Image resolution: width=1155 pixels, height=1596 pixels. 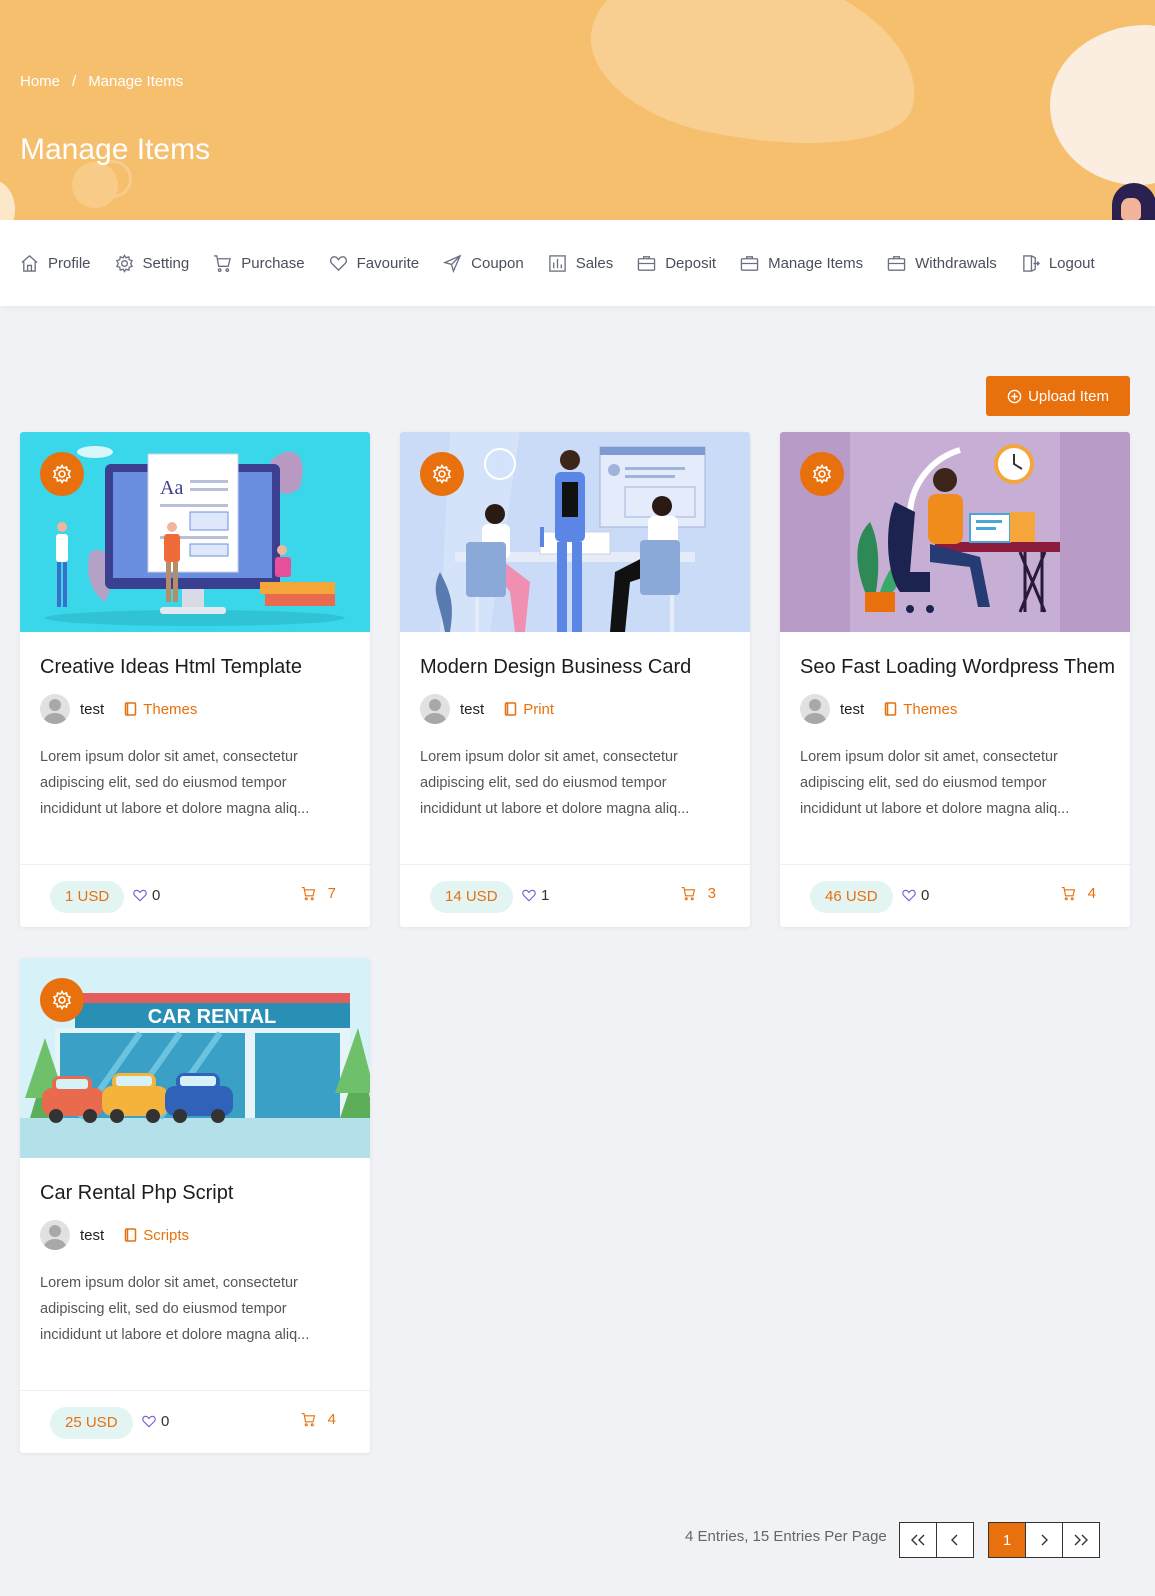 I want to click on item-thumbnail: CAR RENTAL, so click(x=195, y=1058).